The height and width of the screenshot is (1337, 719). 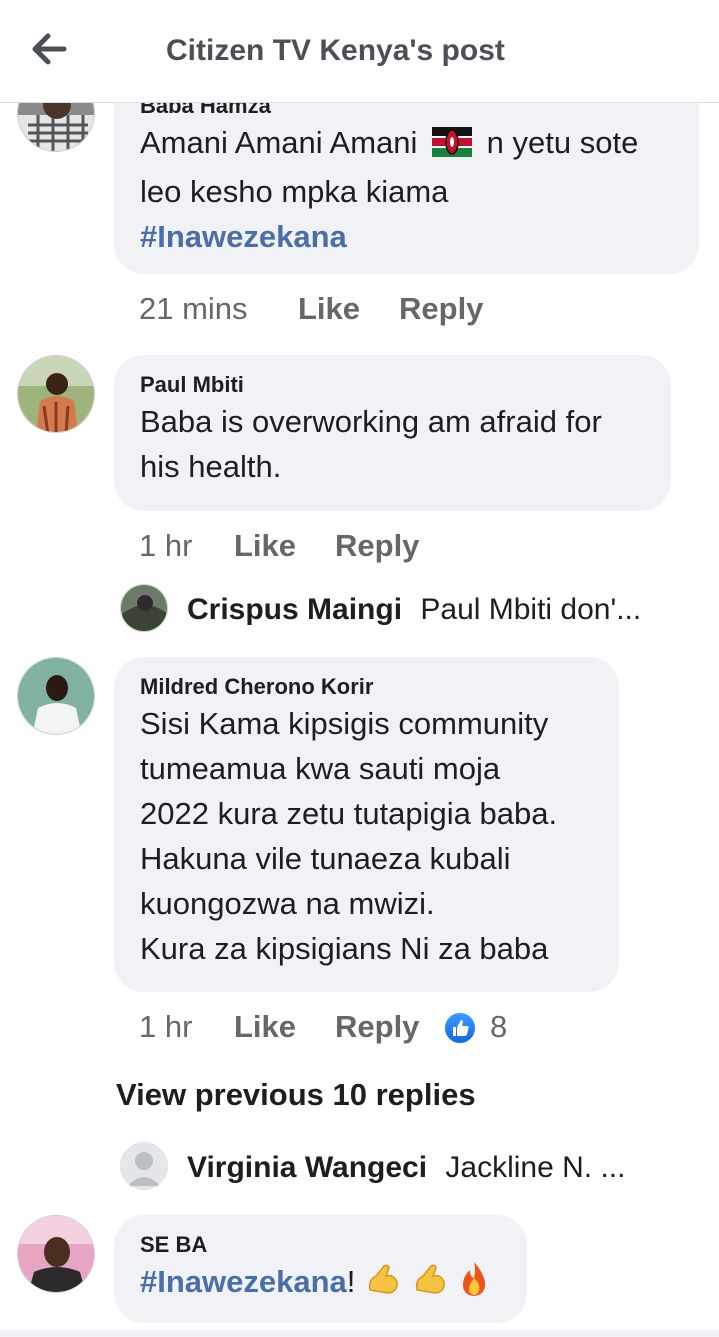 I want to click on comment-text-line: Hakuna vile tunaeza kubali, so click(x=325, y=858).